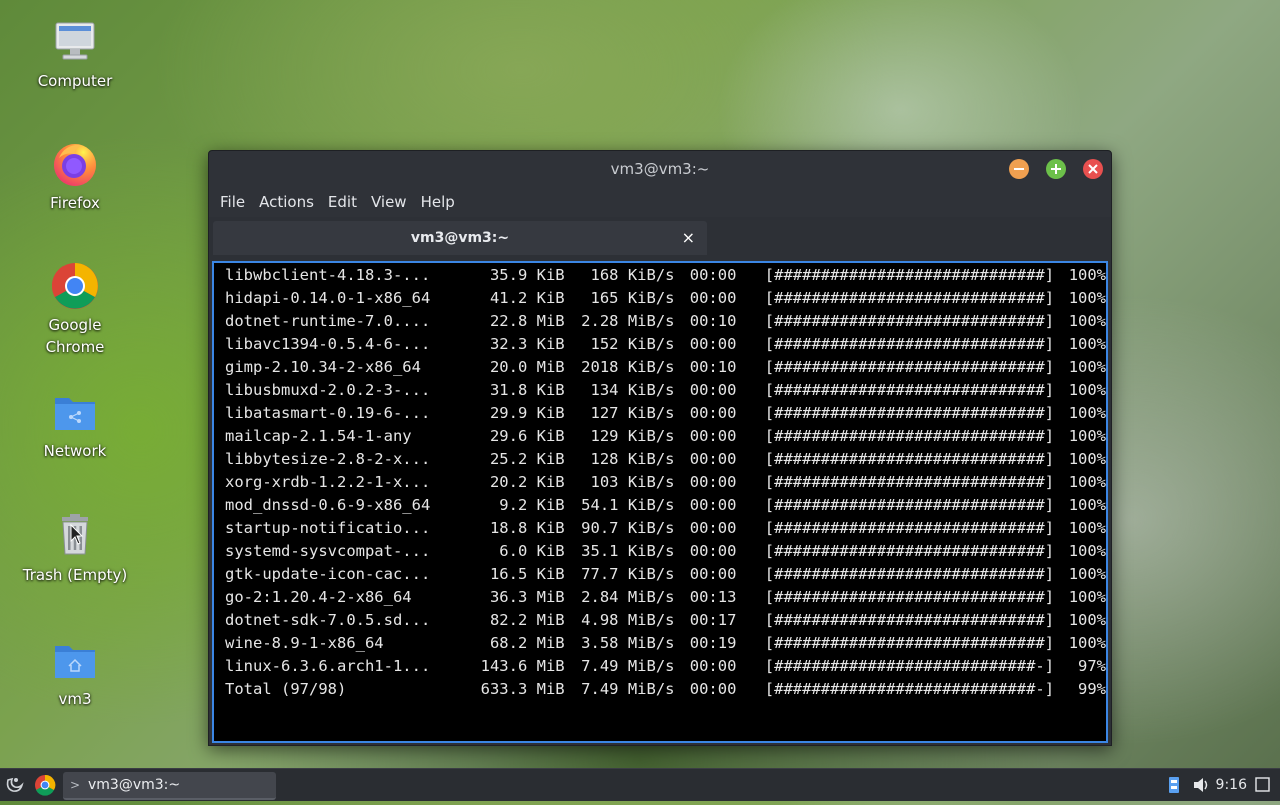 The image size is (1280, 805). What do you see at coordinates (438, 202) in the screenshot?
I see `menu-help: Help` at bounding box center [438, 202].